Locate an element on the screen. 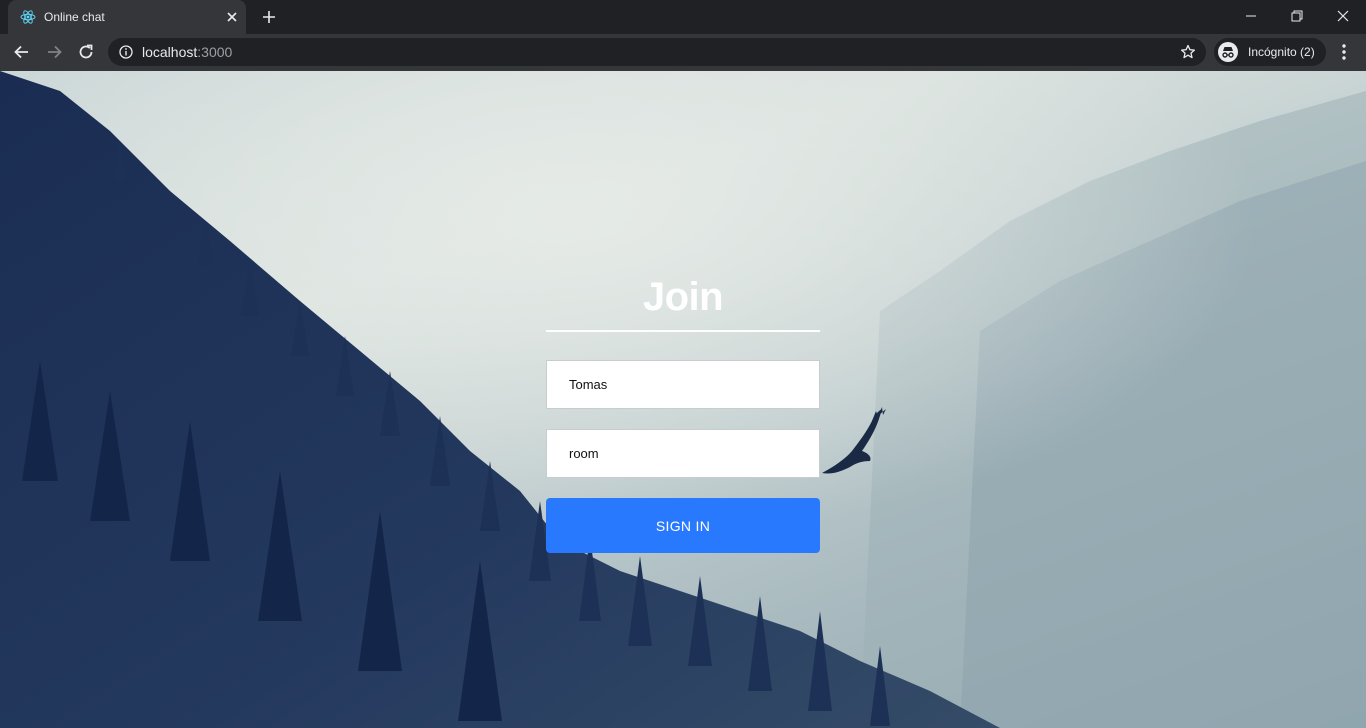  close-window-button is located at coordinates (1343, 16).